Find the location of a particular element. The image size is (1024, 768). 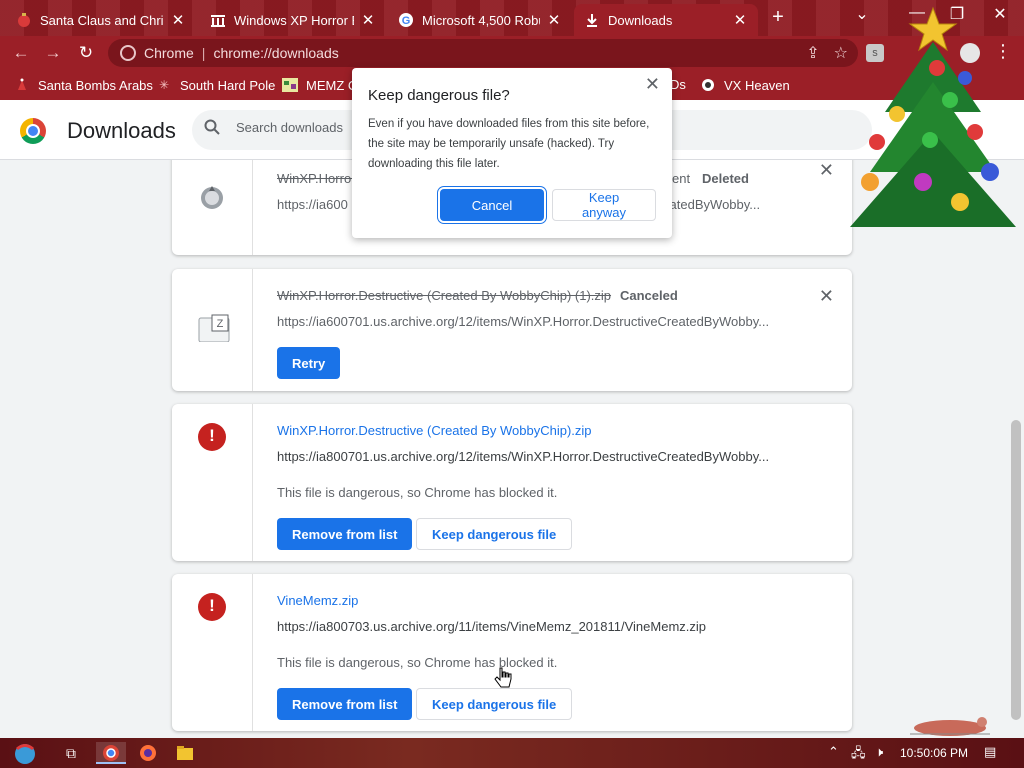

status-badge: Canceled is located at coordinates (649, 295).